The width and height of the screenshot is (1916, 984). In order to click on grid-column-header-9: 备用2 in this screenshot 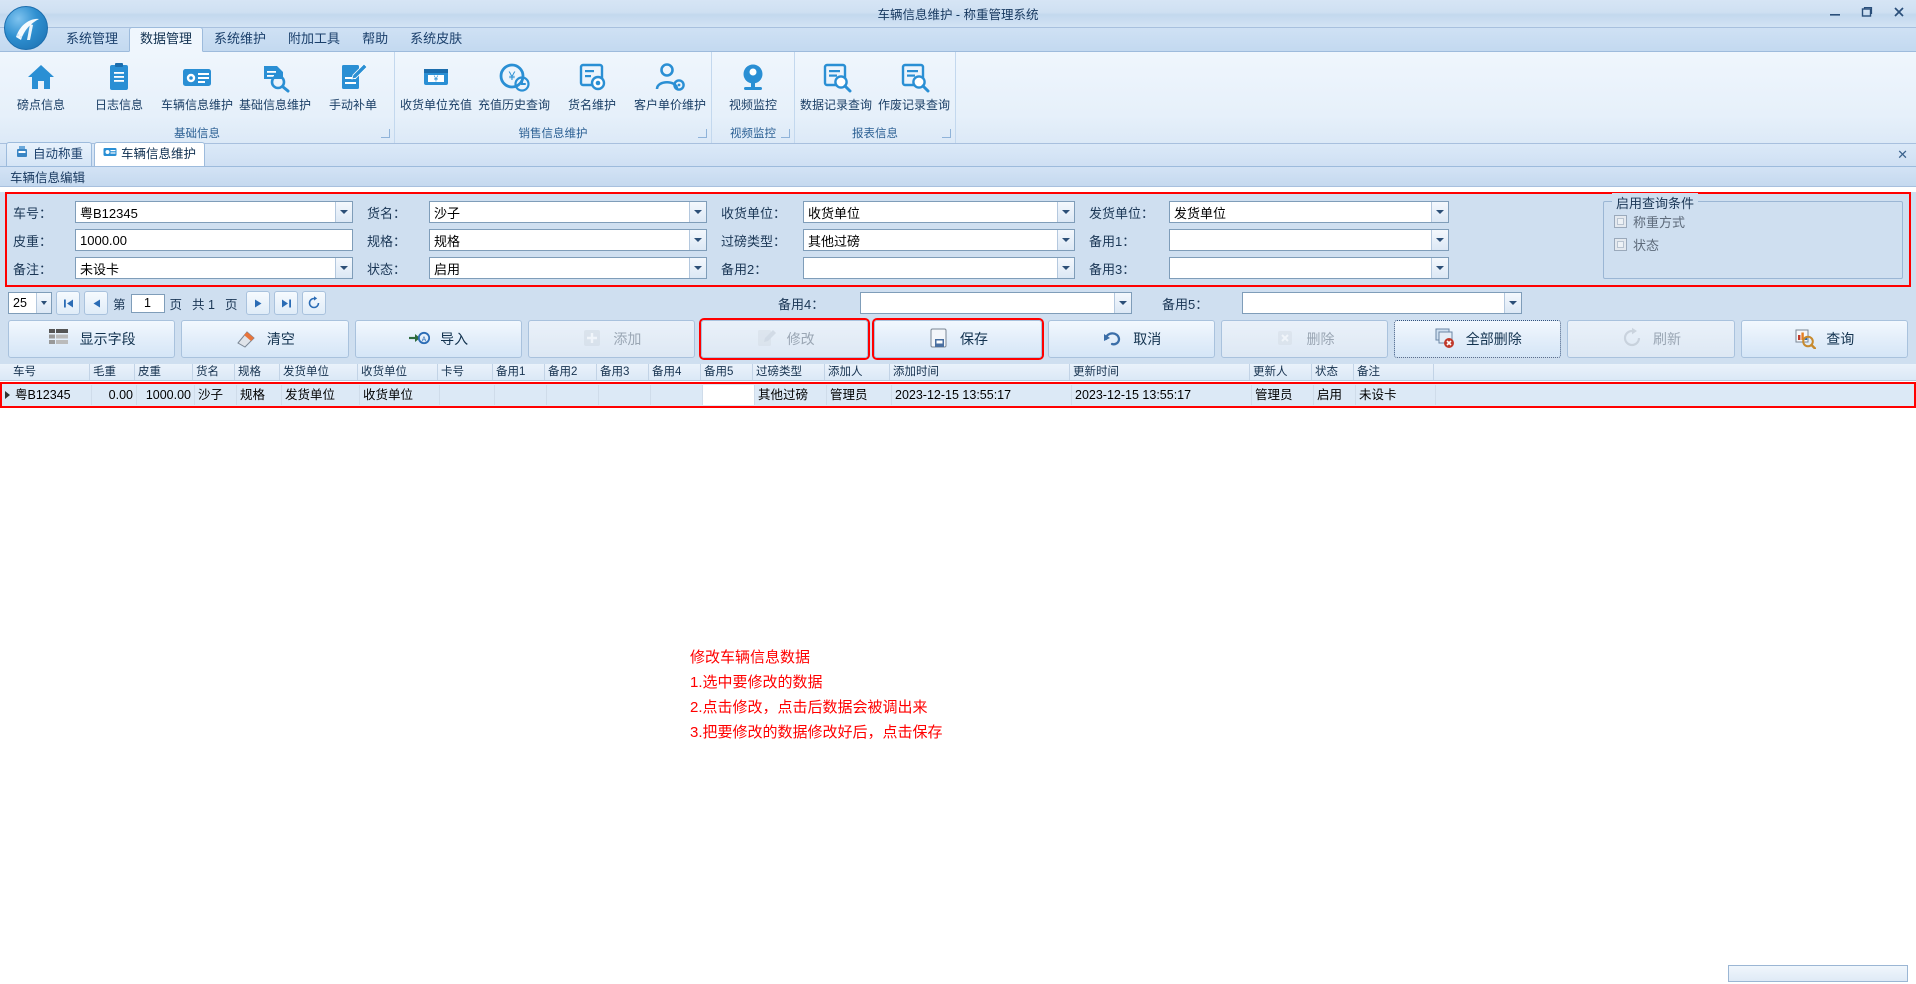, I will do `click(571, 372)`.